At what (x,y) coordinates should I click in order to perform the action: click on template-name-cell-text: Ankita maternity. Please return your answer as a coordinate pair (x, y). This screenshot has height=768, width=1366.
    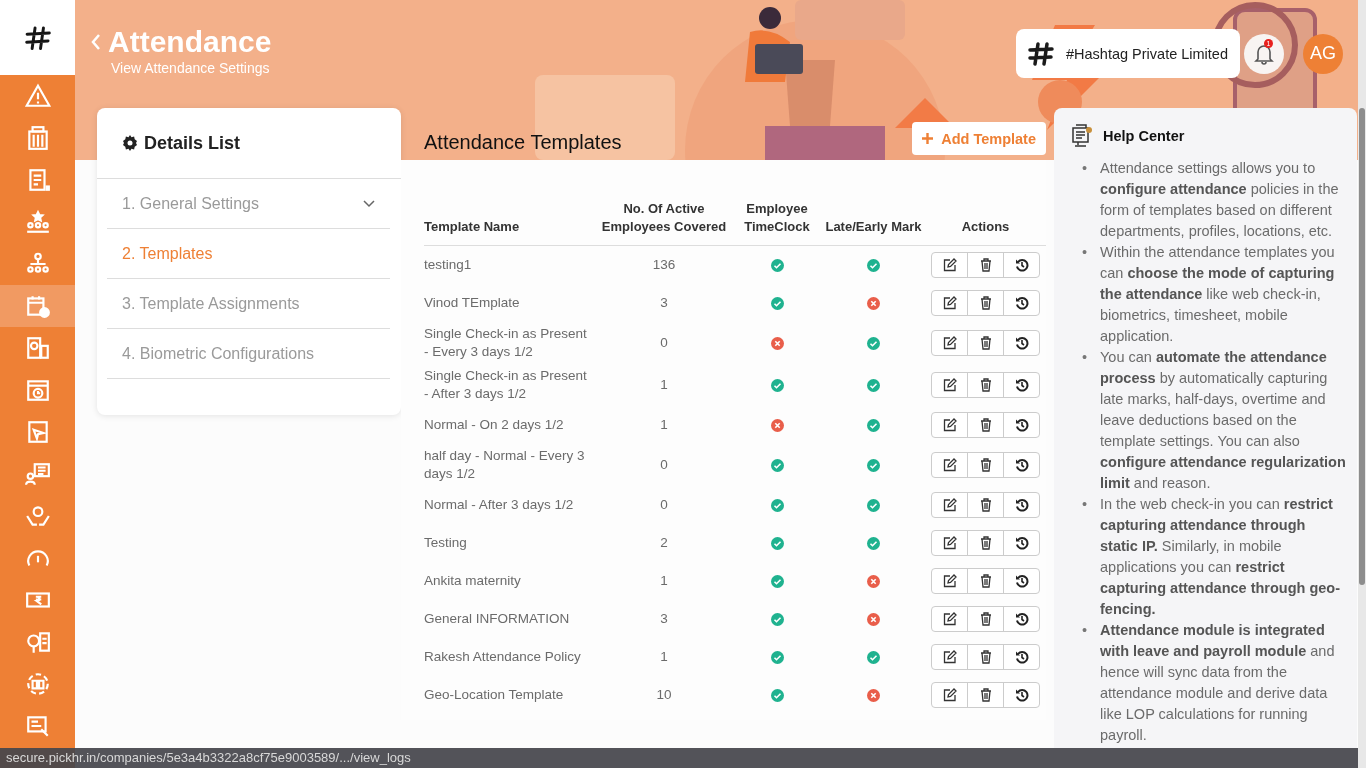
    Looking at the image, I should click on (473, 581).